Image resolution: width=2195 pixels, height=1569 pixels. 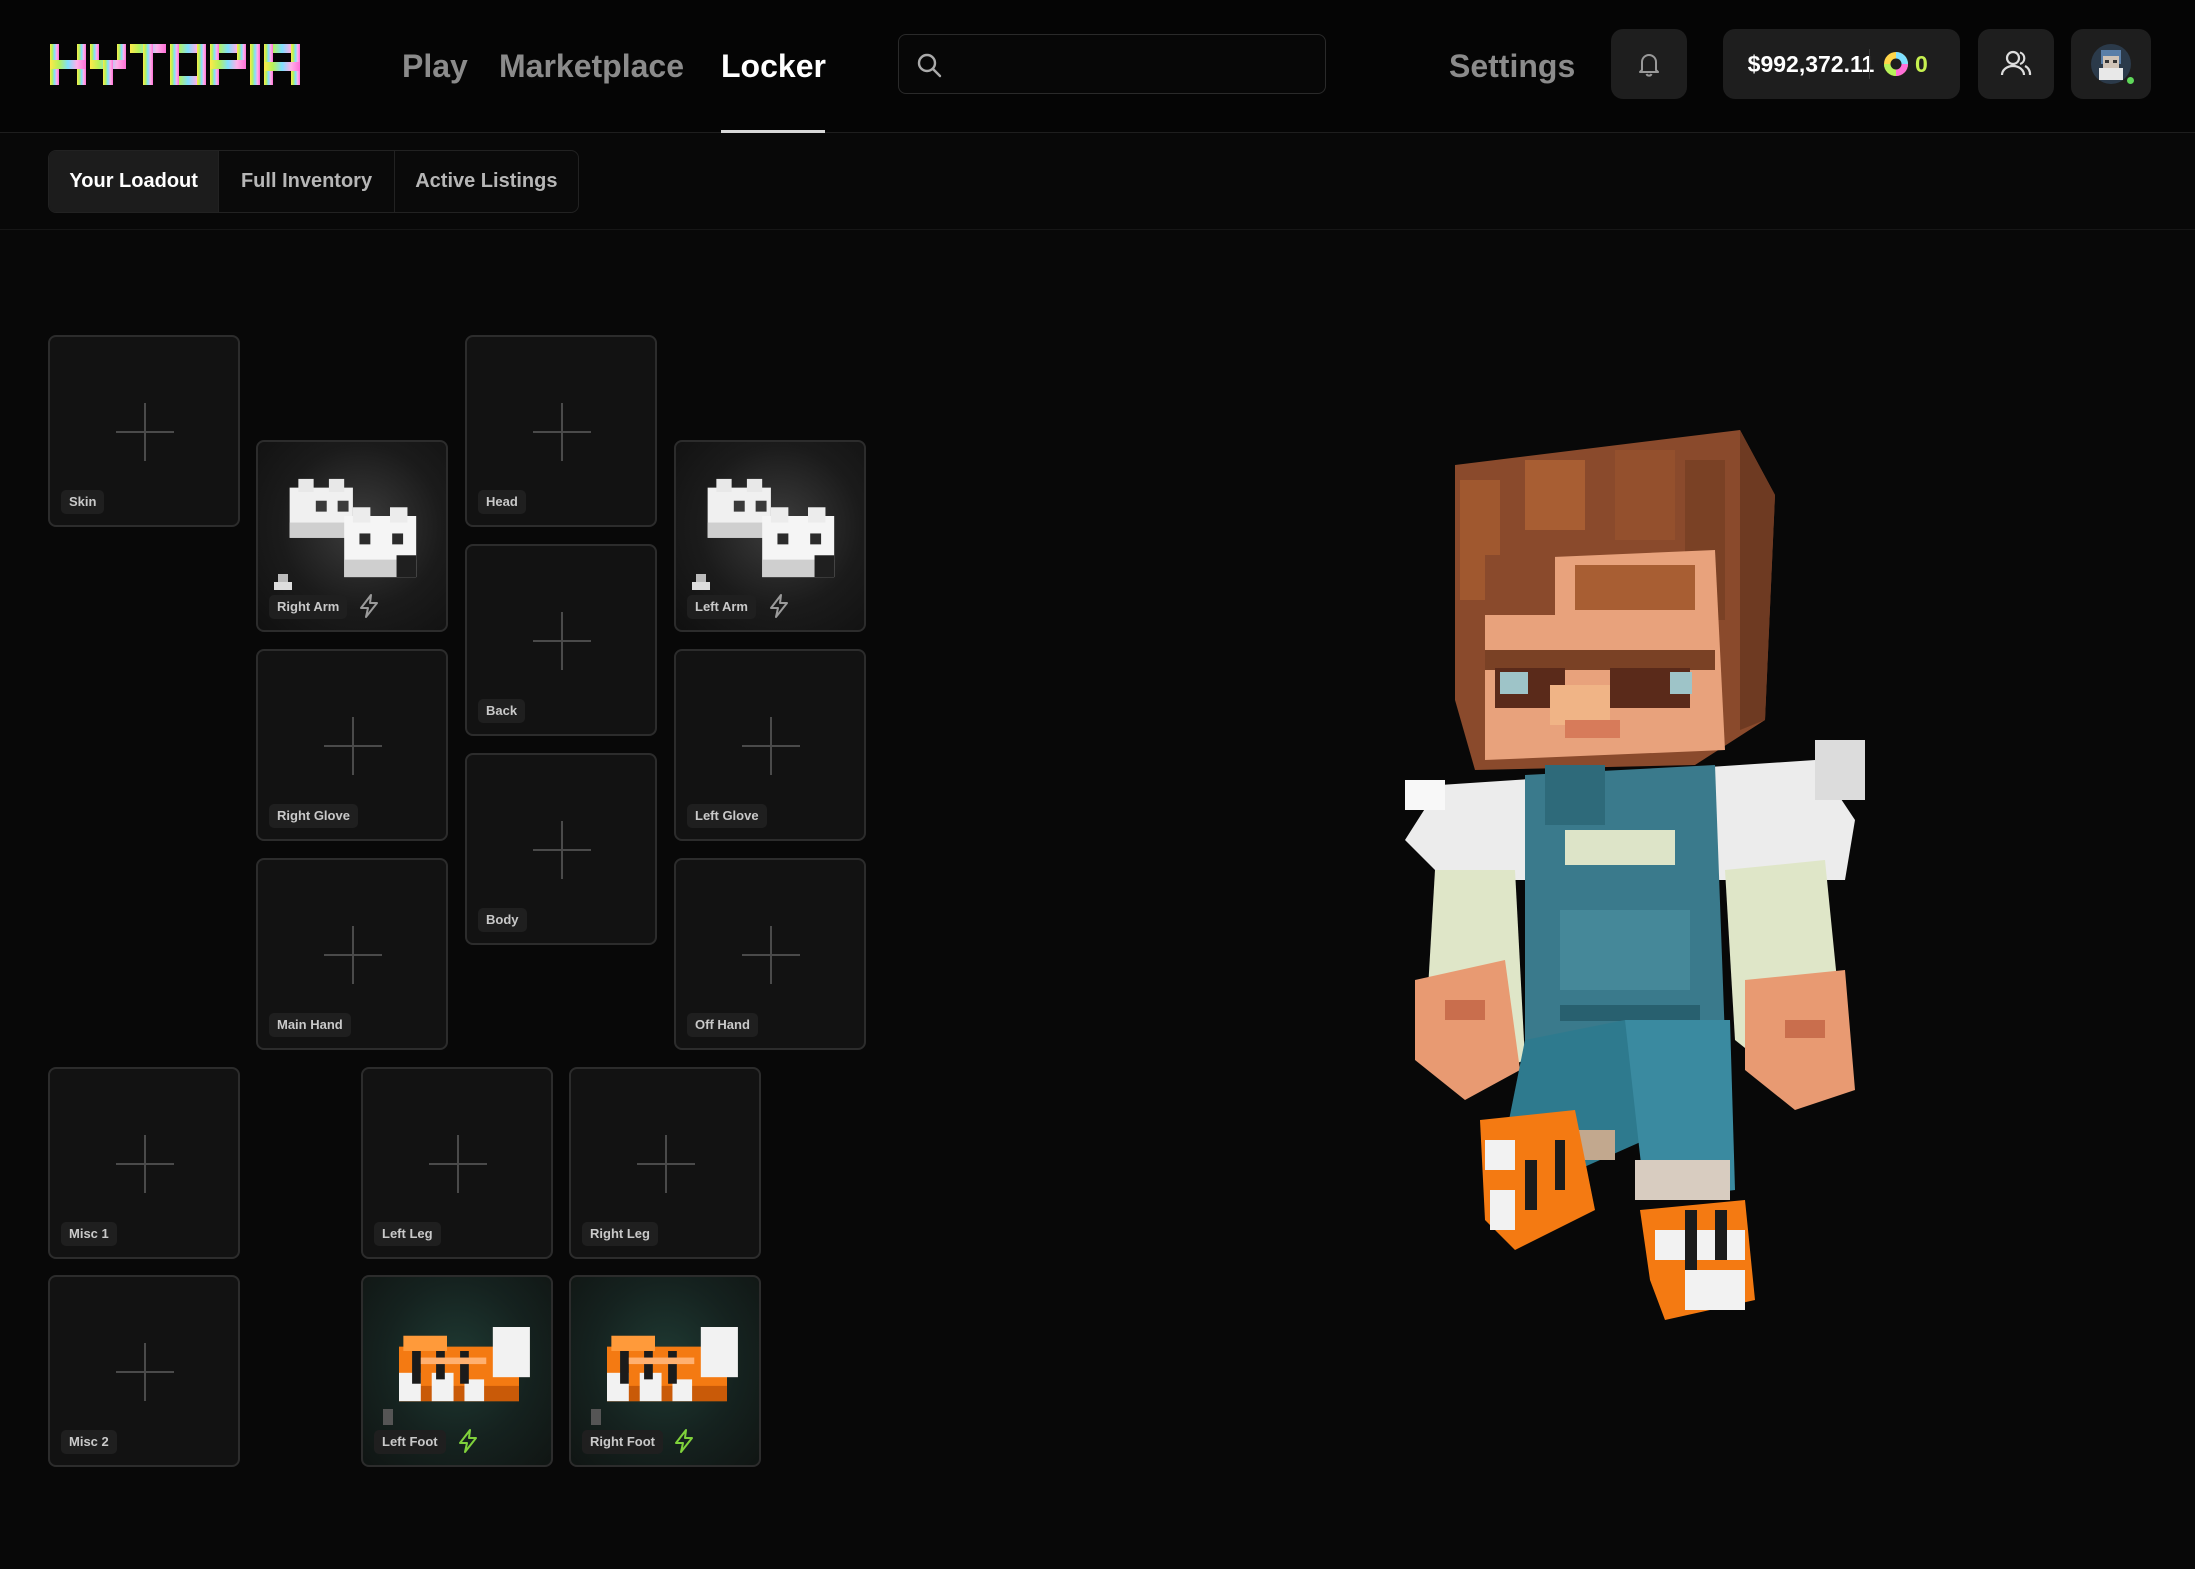 I want to click on slot-label: Head, so click(x=502, y=502).